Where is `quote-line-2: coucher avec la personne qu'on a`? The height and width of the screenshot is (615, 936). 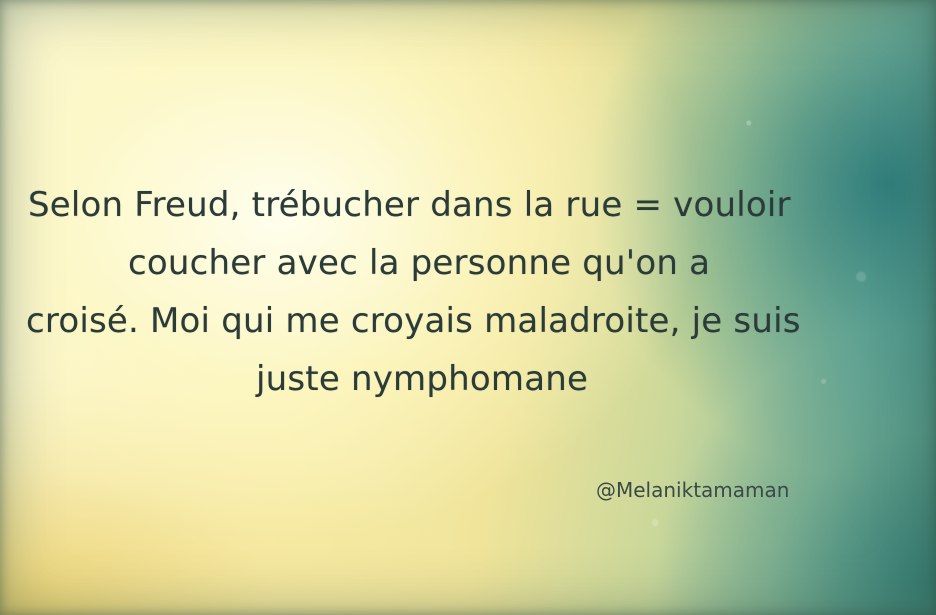
quote-line-2: coucher avec la personne qu'on a is located at coordinates (419, 263).